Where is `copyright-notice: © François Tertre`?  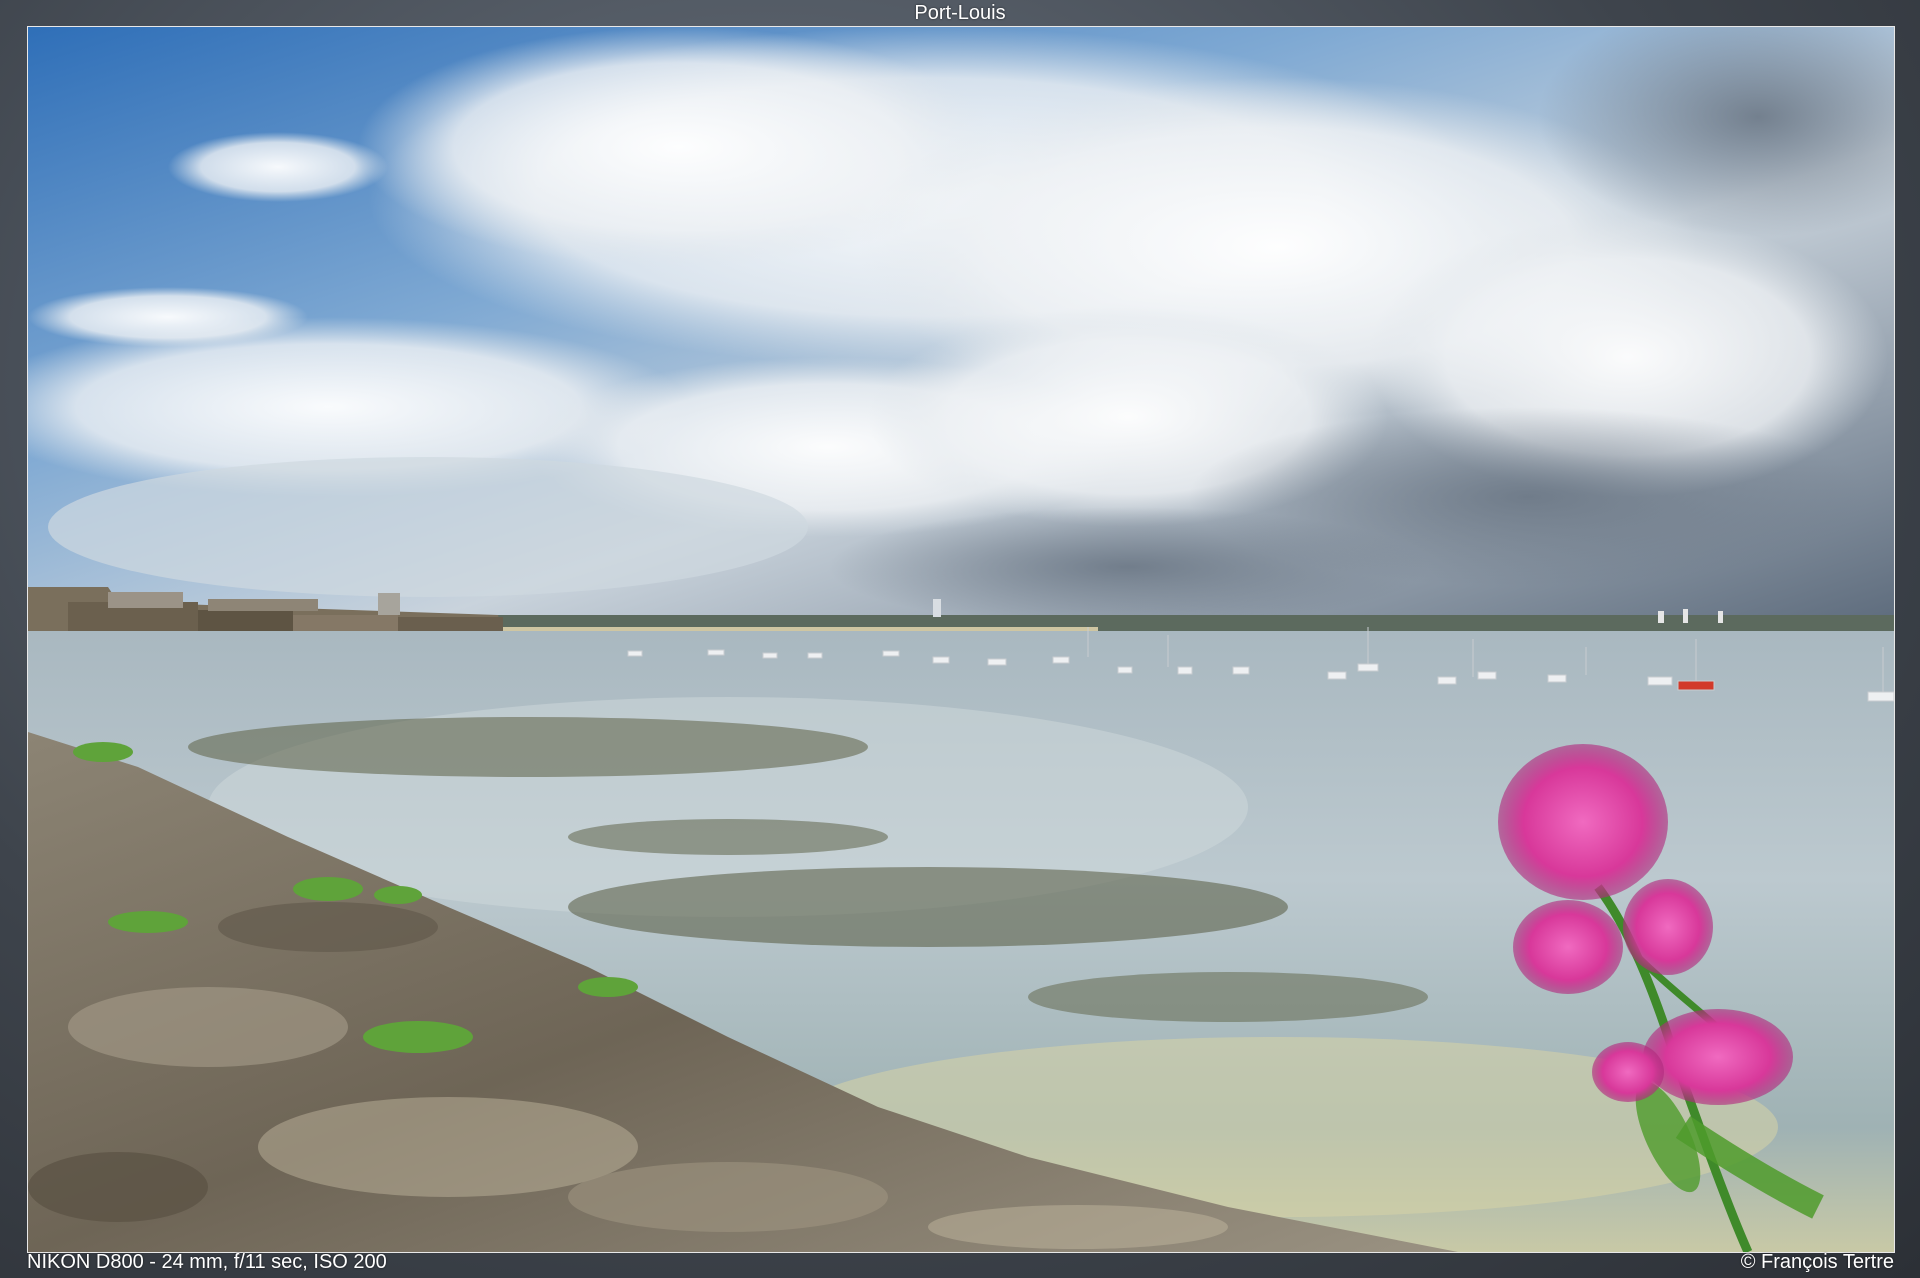
copyright-notice: © François Tertre is located at coordinates (1817, 1262).